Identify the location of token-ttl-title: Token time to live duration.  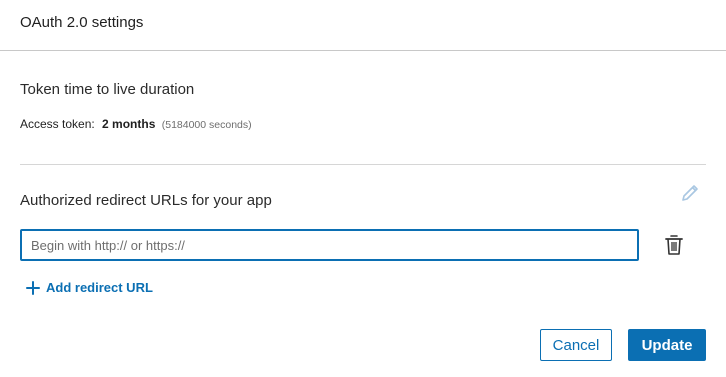
(107, 89).